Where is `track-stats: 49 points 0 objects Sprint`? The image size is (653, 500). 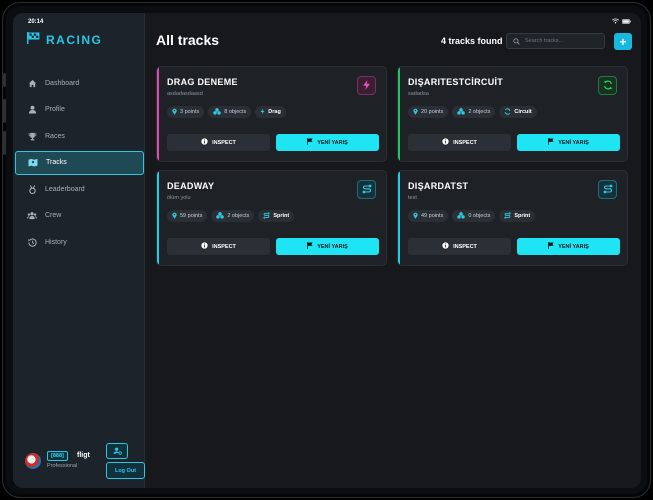
track-stats: 49 points 0 objects Sprint is located at coordinates (472, 216).